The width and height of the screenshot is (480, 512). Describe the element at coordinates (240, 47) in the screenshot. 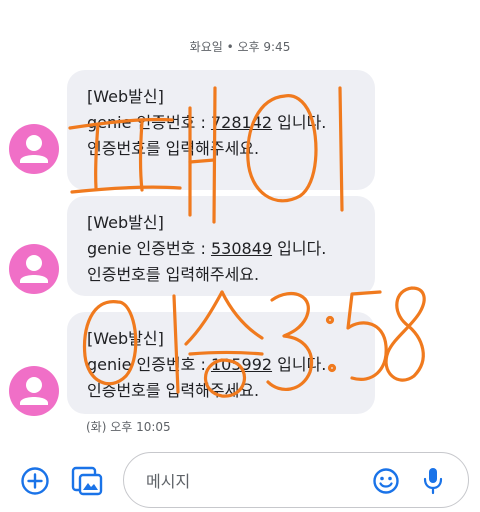

I see `conversation-date-header: 화요일 • 오후 9:45` at that location.